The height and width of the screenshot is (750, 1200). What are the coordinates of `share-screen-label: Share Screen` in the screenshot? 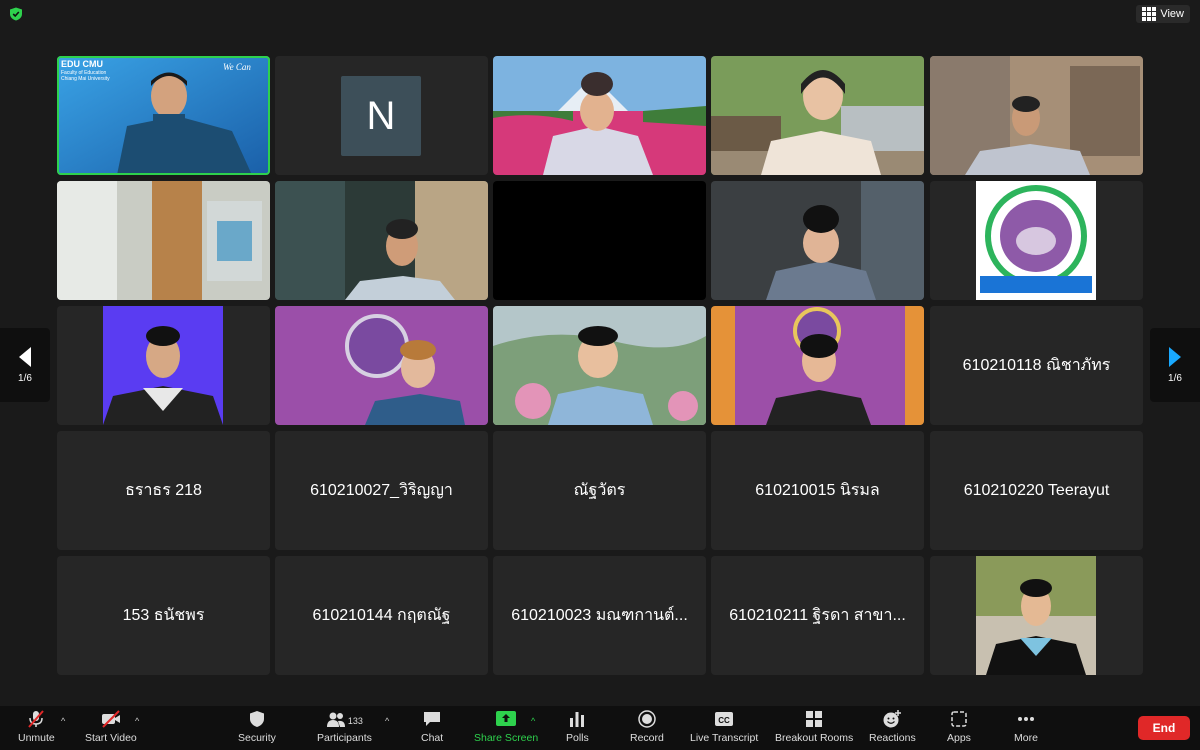 It's located at (506, 738).